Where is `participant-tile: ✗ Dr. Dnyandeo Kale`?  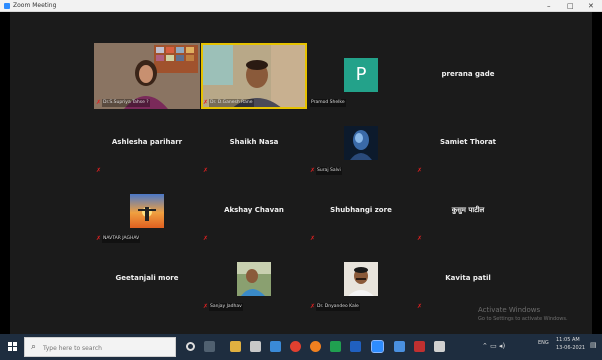
participant-tile: ✗ Dr. Dnyandeo Kale is located at coordinates (361, 280).